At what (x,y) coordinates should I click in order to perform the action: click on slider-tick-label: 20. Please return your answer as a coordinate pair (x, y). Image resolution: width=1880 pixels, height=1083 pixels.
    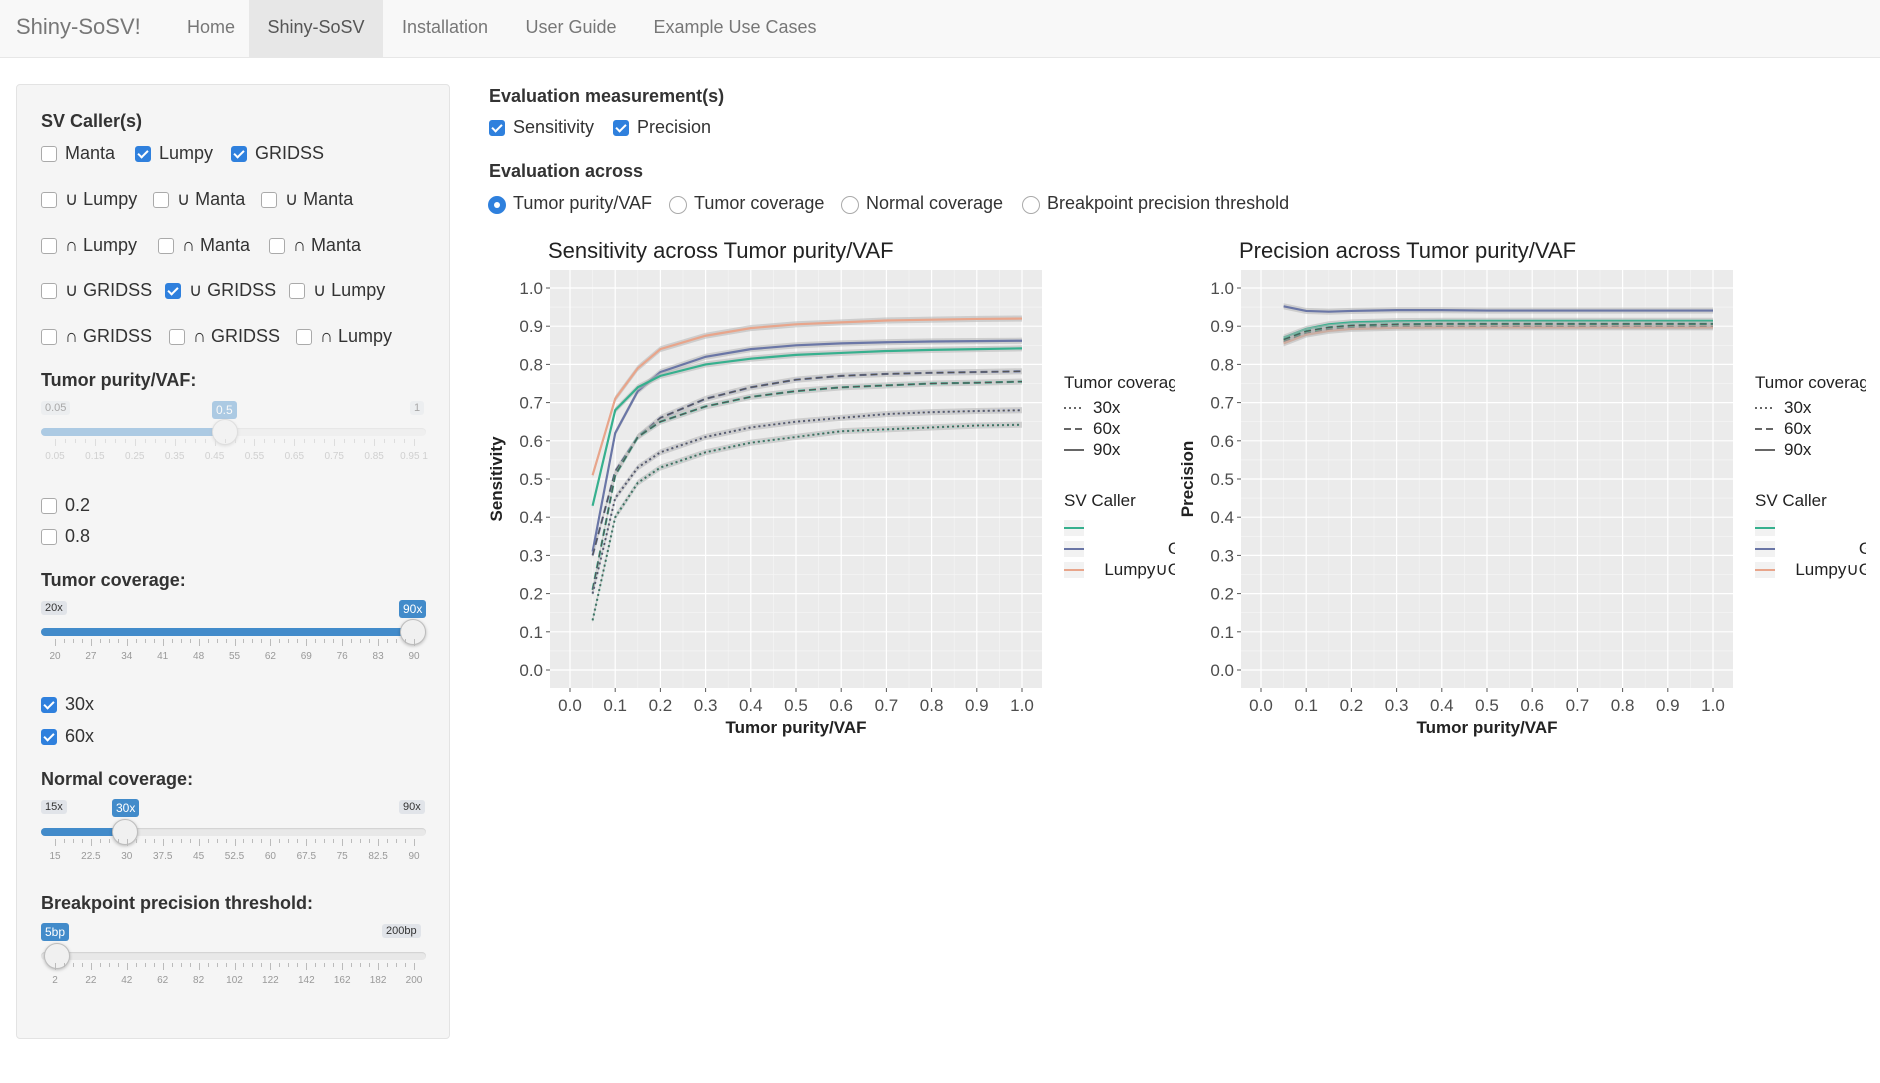
    Looking at the image, I should click on (55, 656).